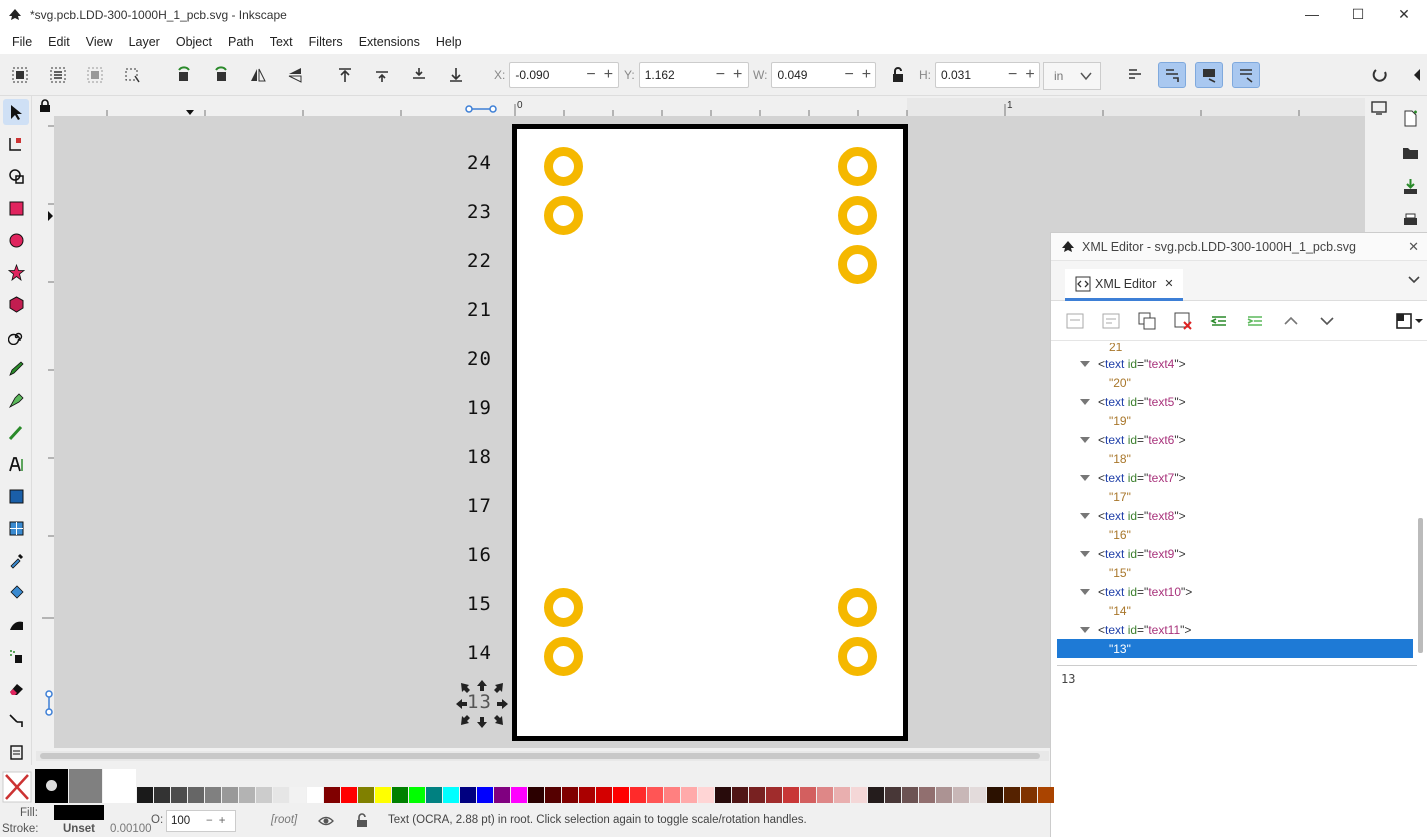 The width and height of the screenshot is (1427, 837). Describe the element at coordinates (17, 787) in the screenshot. I see `no-paint-icon` at that location.